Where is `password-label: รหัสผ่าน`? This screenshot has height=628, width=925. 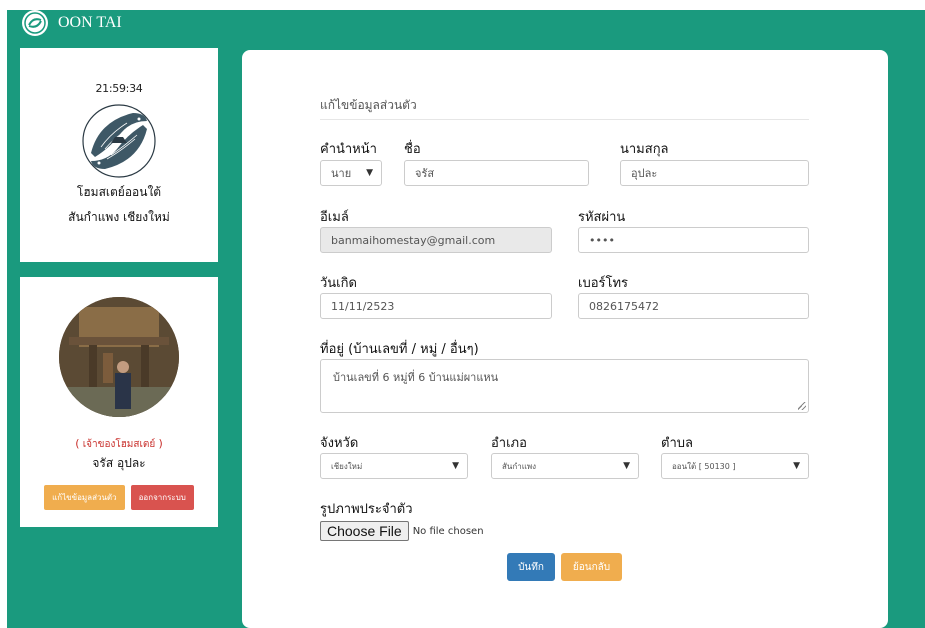 password-label: รหัสผ่าน is located at coordinates (602, 217).